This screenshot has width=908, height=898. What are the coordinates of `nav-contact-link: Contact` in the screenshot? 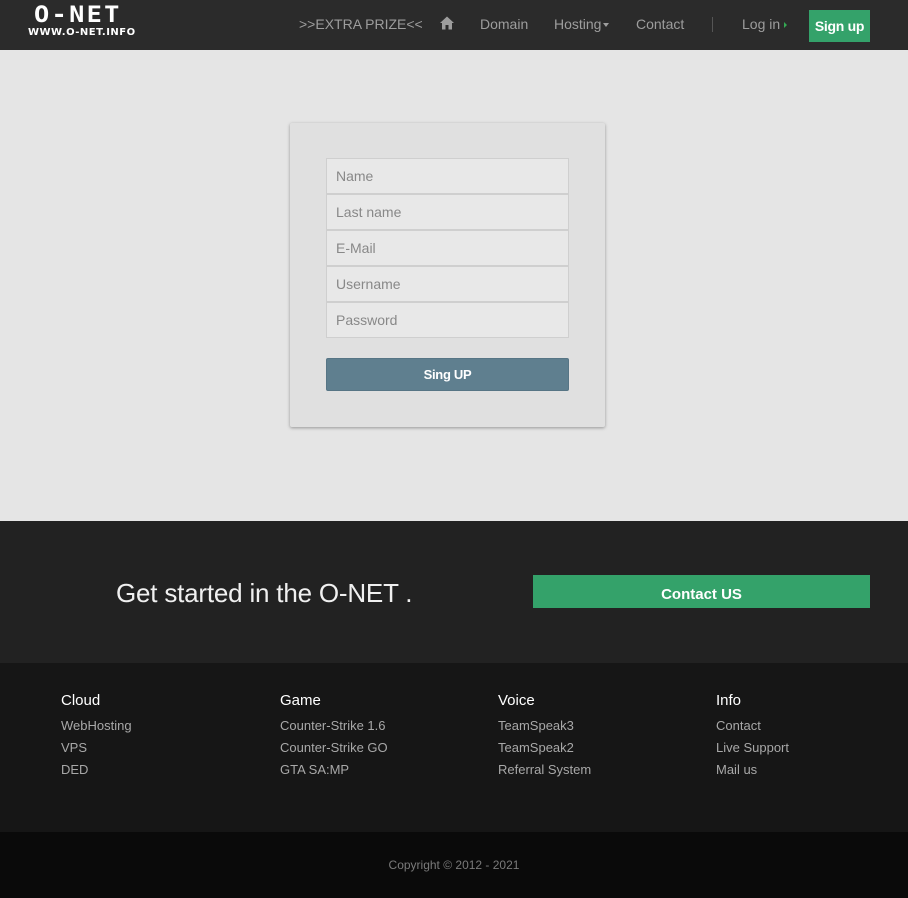 It's located at (660, 24).